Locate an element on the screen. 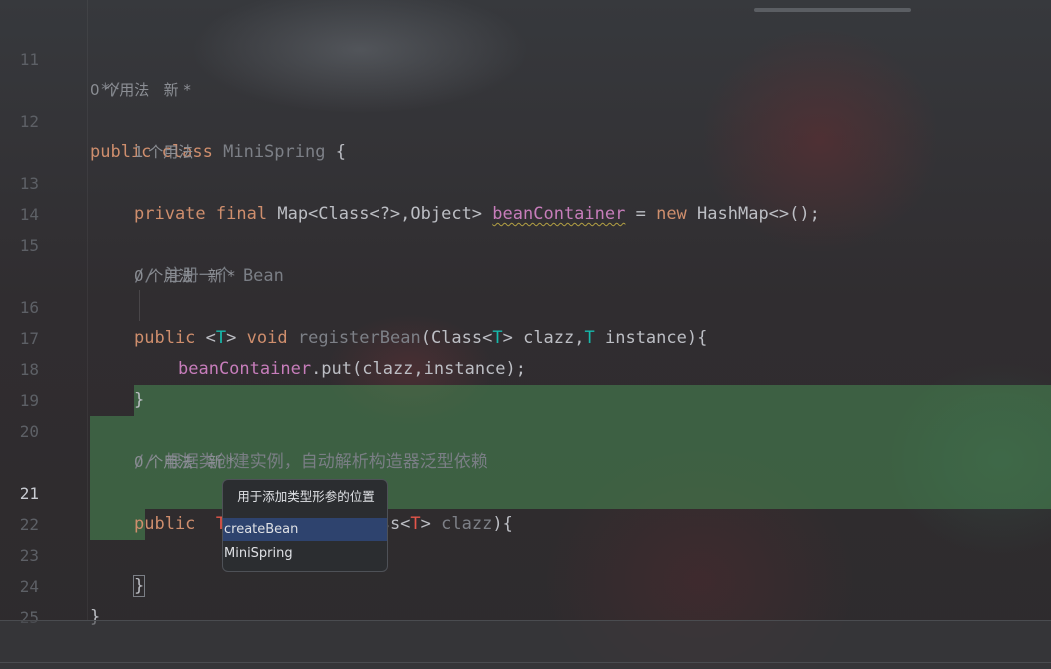 This screenshot has width=1051, height=669. code-line: 24 } is located at coordinates (525, 583).